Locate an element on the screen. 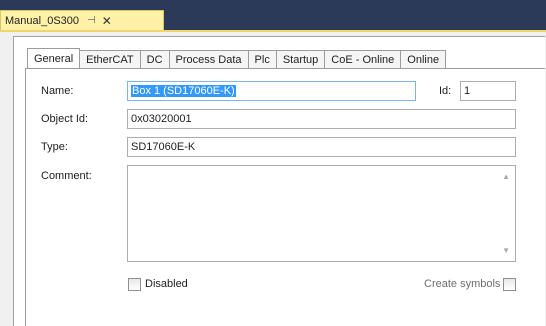  name-input: Box 1 (SD17060E-K) is located at coordinates (271, 91).